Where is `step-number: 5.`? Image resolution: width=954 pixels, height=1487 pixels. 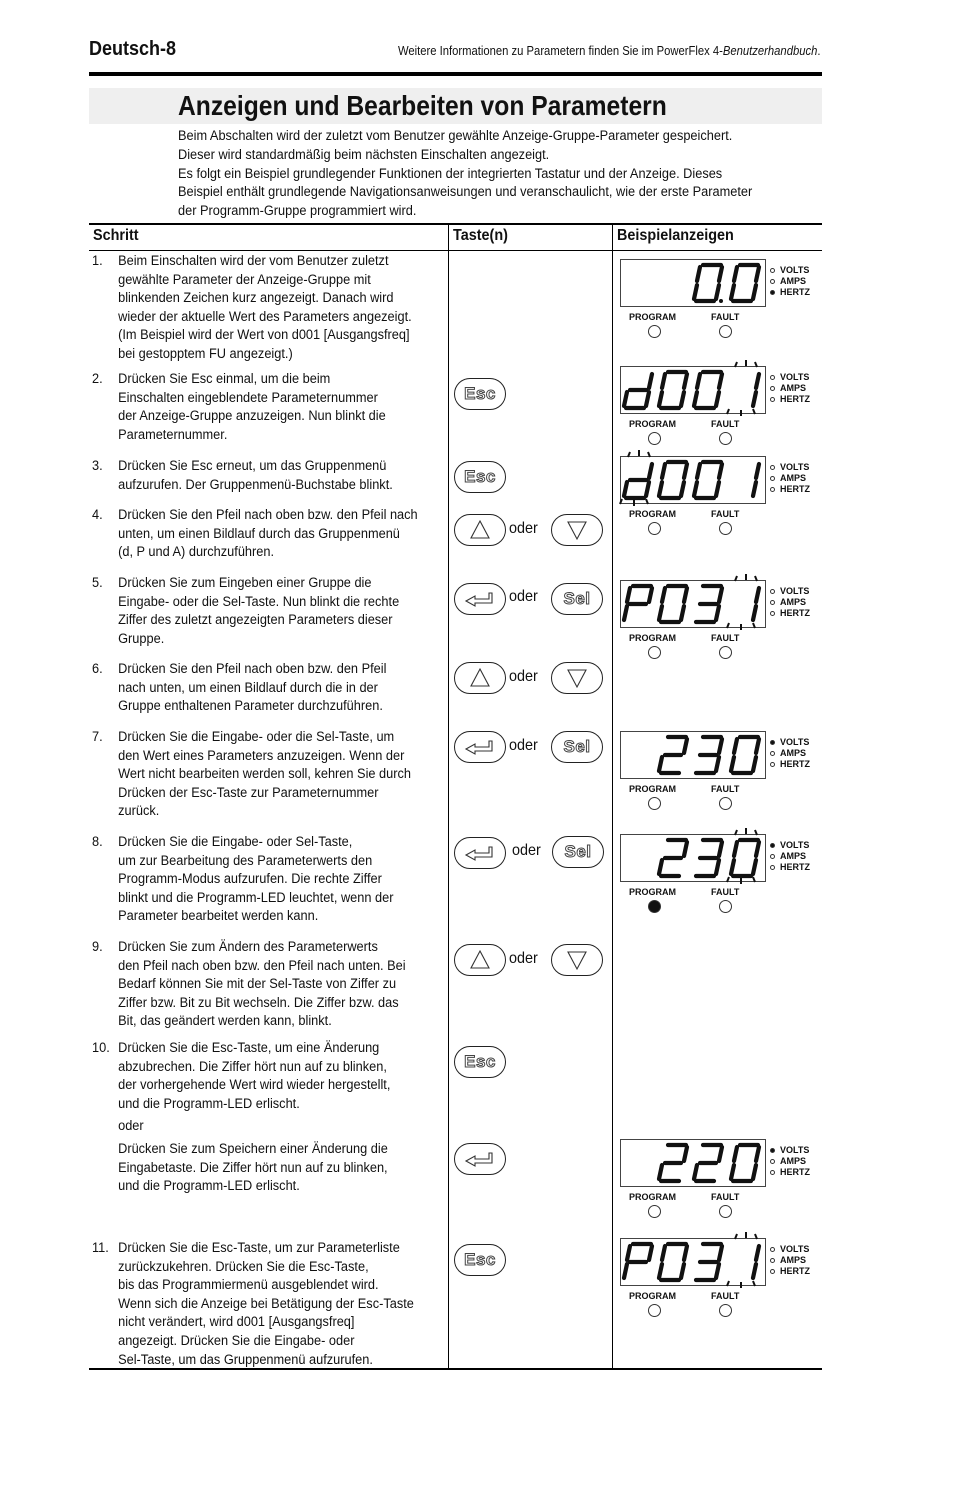 step-number: 5. is located at coordinates (97, 583).